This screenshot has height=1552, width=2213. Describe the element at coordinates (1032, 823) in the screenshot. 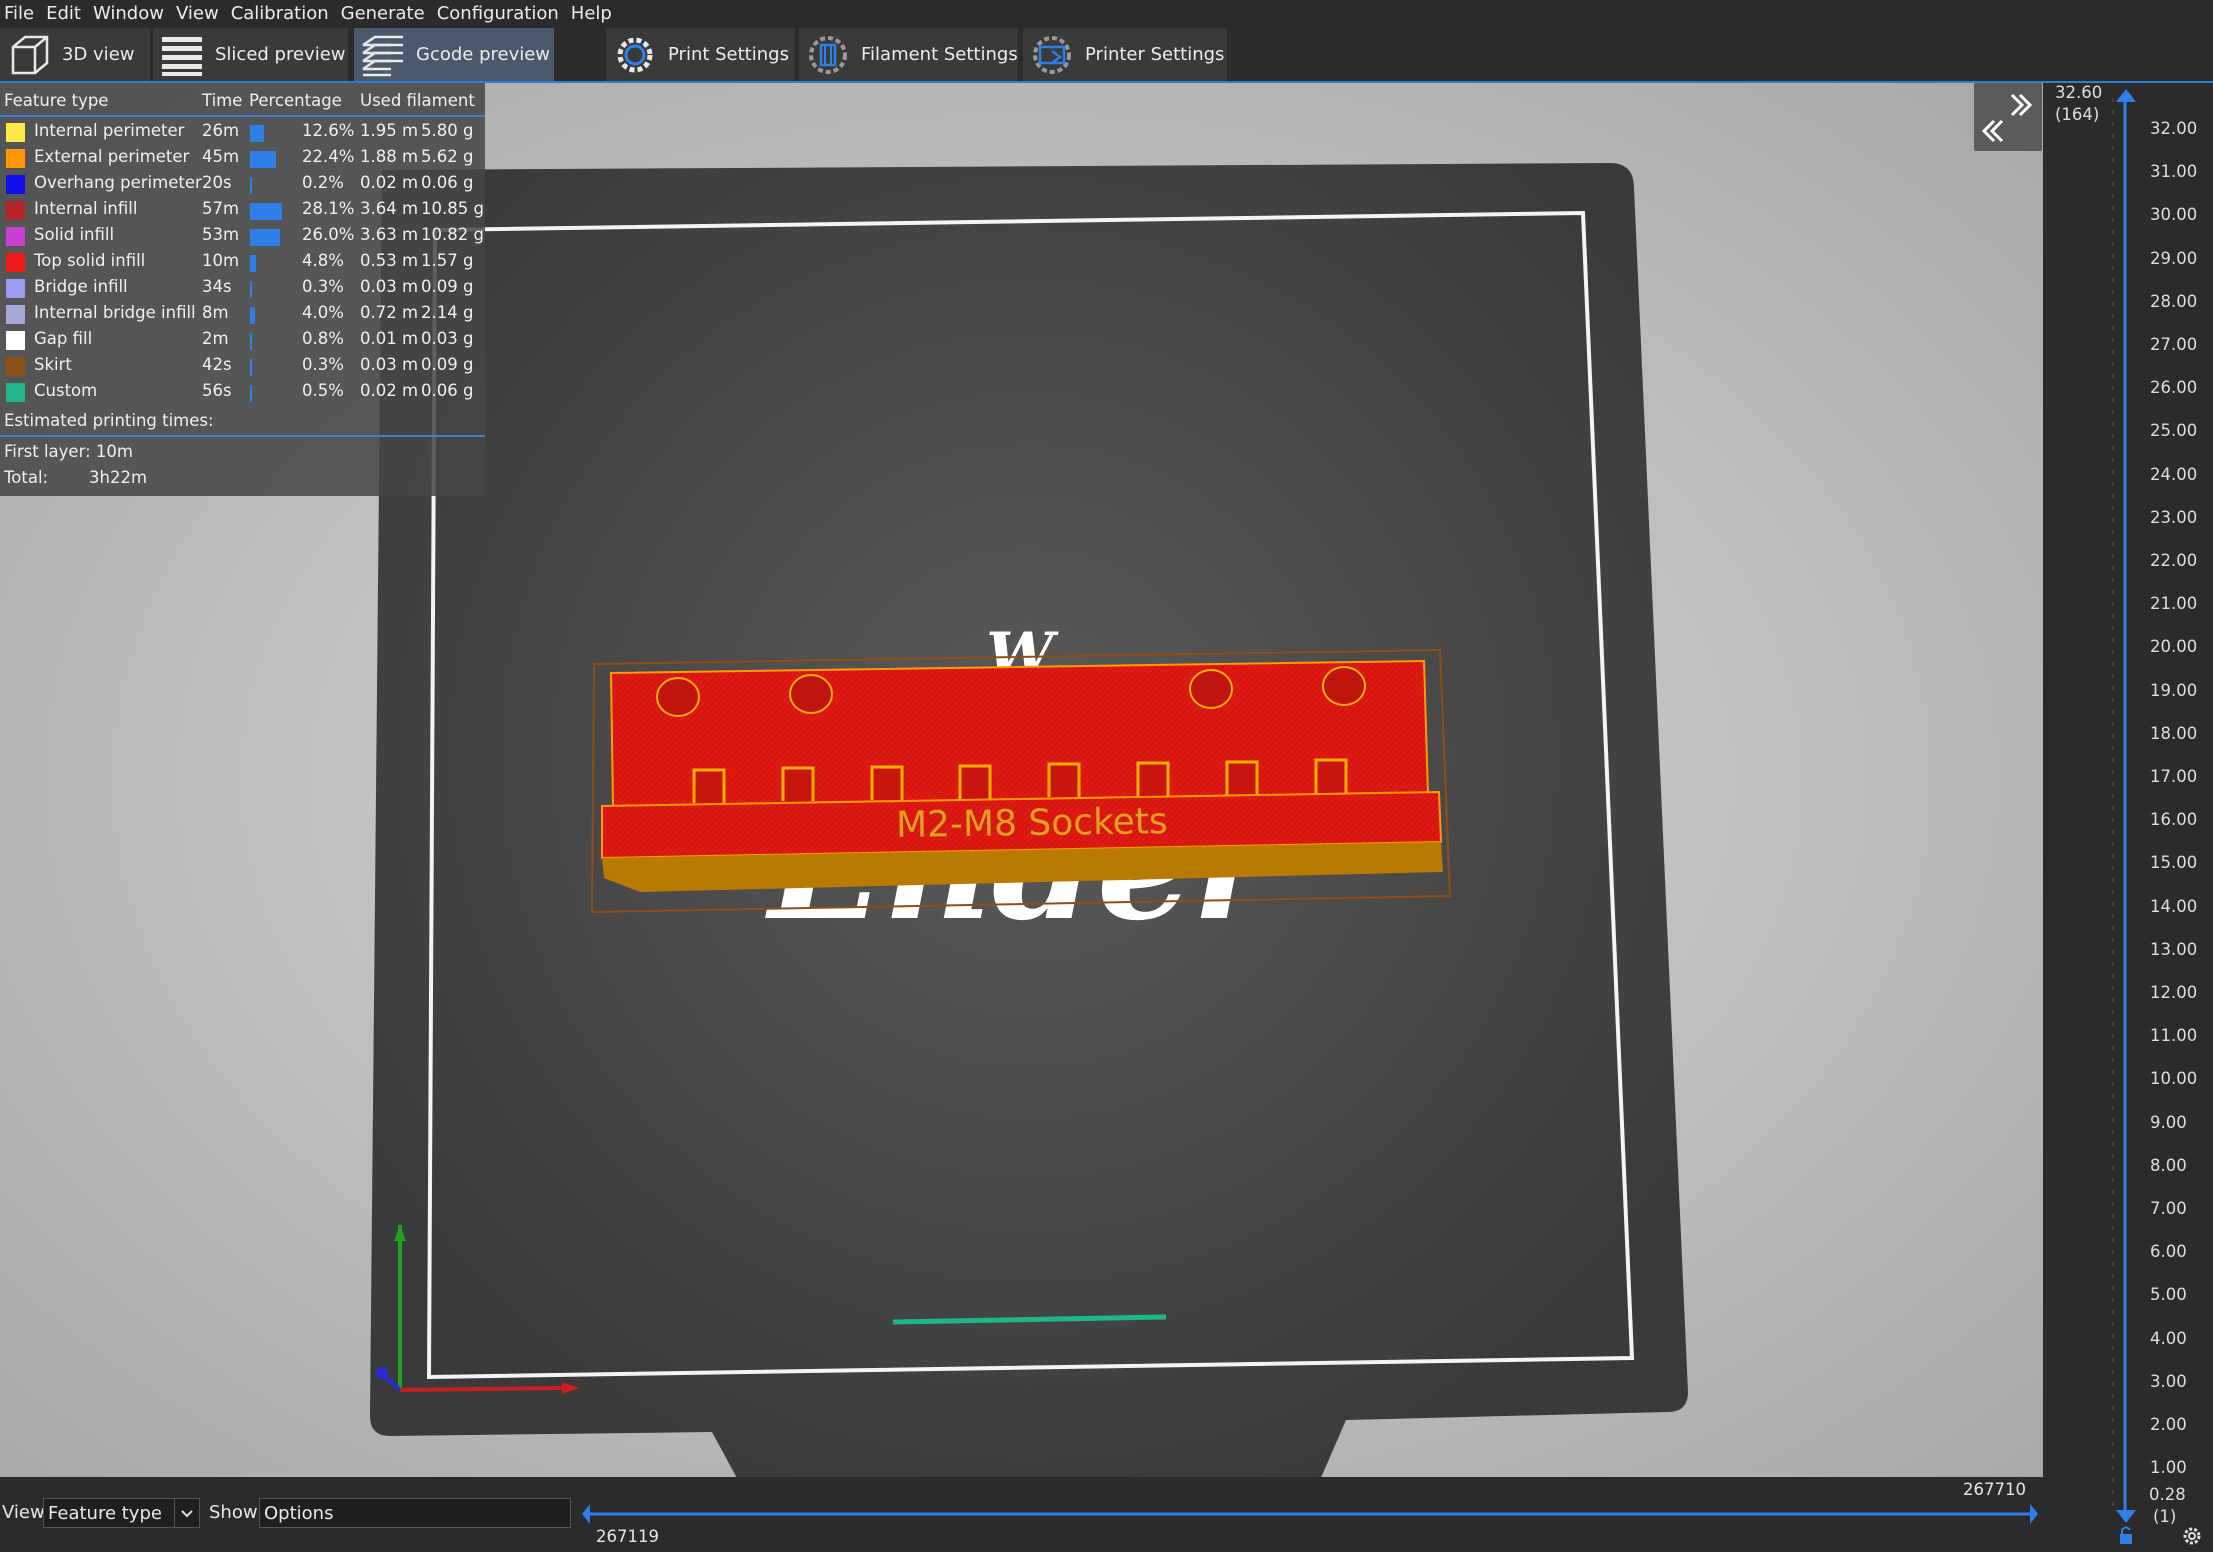

I see `model-label: M2-M8 Sockets` at that location.